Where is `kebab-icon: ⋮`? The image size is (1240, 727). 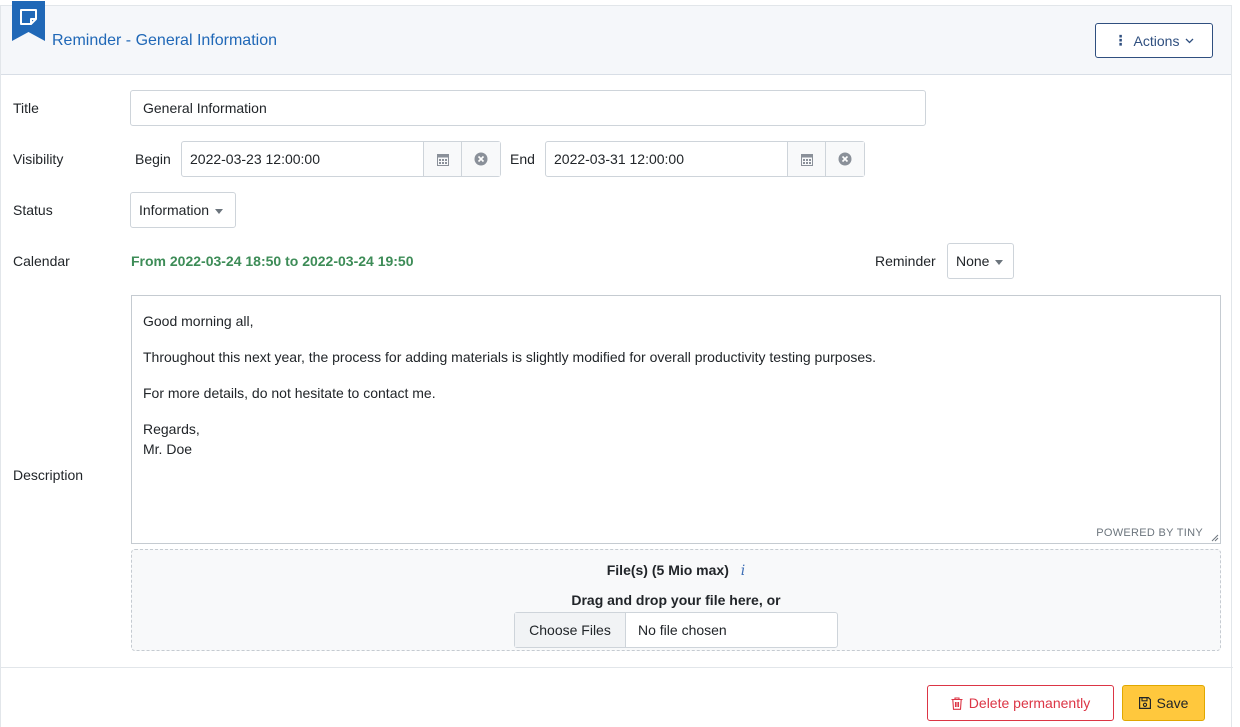 kebab-icon: ⋮ is located at coordinates (1120, 40).